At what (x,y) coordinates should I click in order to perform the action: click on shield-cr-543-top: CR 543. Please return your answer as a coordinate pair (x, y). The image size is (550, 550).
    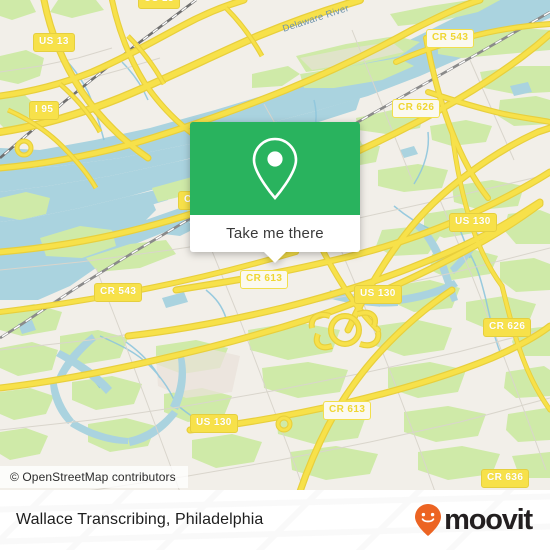
    Looking at the image, I should click on (450, 38).